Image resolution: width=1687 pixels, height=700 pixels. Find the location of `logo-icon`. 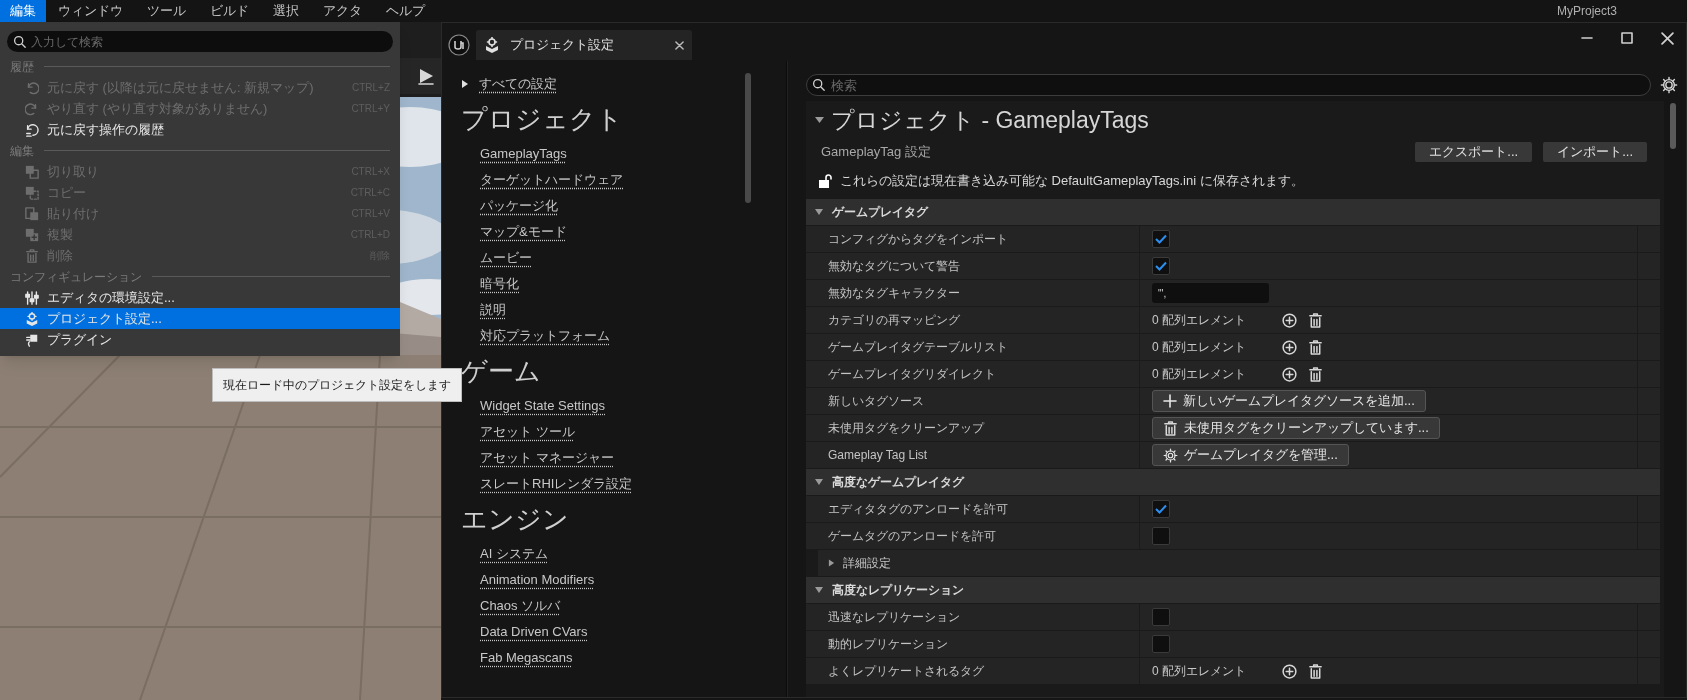

logo-icon is located at coordinates (459, 45).